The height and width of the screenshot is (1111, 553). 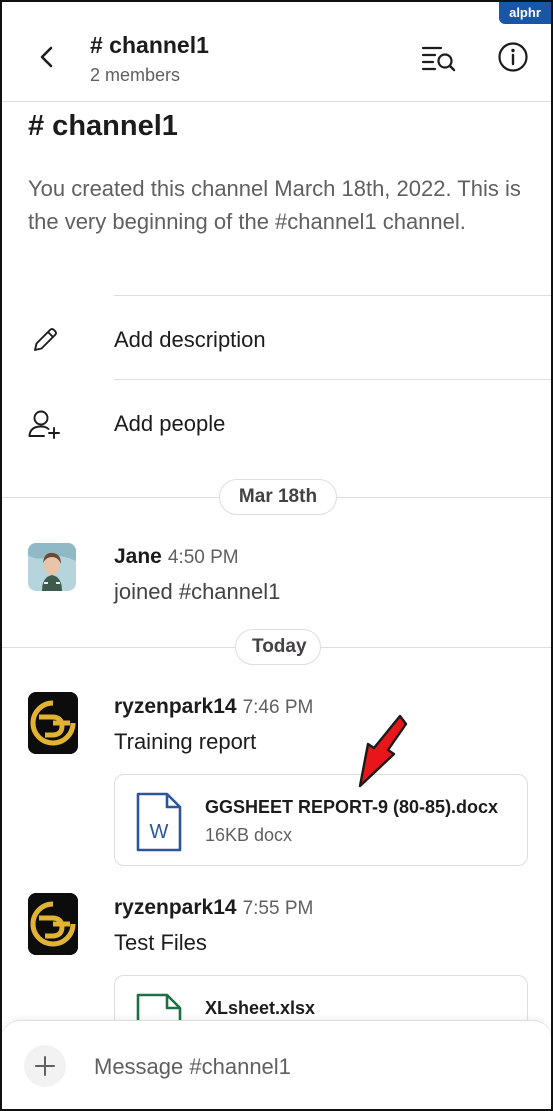 I want to click on svg-text: W, so click(x=159, y=832).